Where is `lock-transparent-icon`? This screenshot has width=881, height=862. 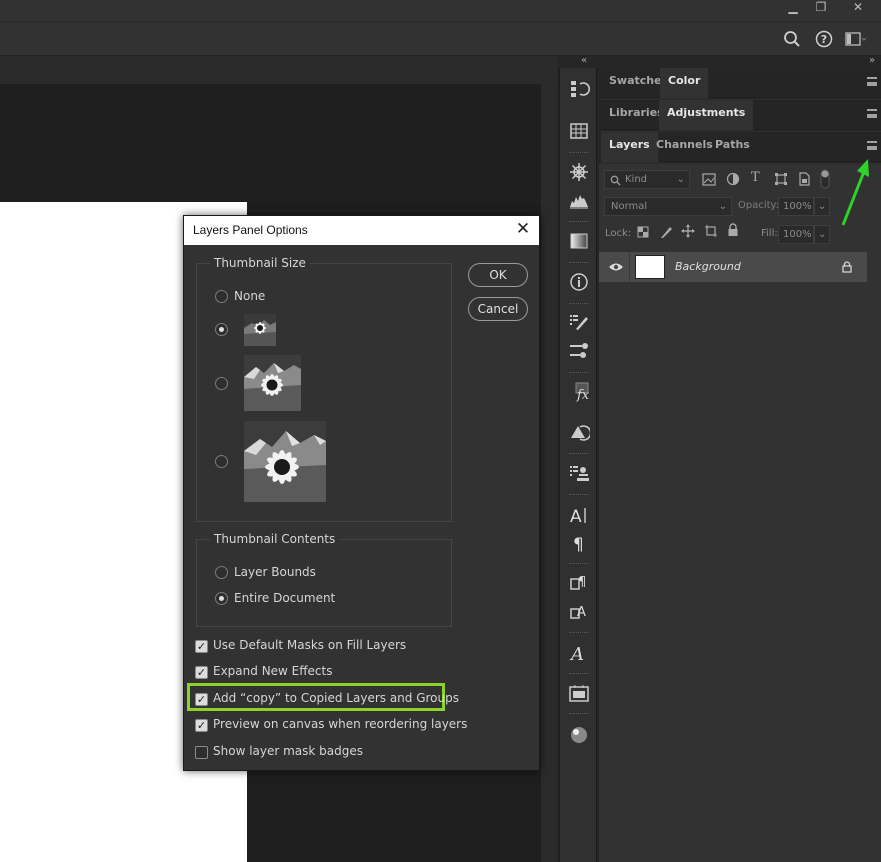 lock-transparent-icon is located at coordinates (643, 232).